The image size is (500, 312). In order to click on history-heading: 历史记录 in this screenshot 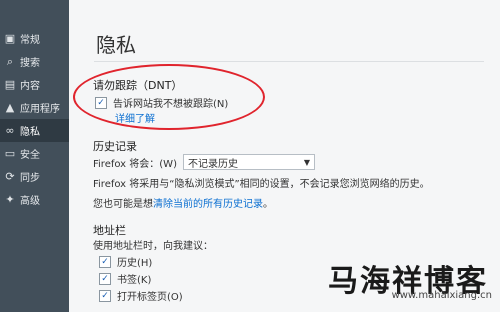, I will do `click(115, 146)`.